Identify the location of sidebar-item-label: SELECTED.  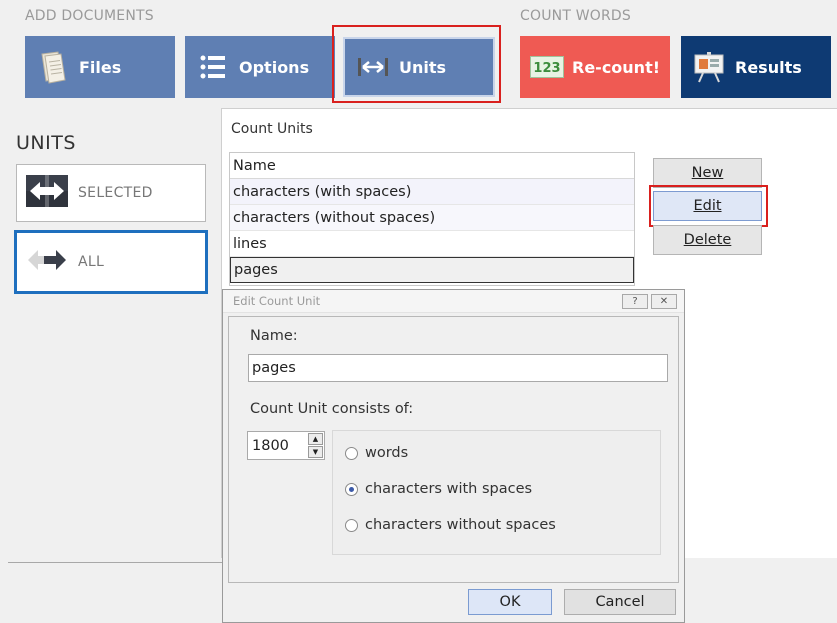
(115, 193).